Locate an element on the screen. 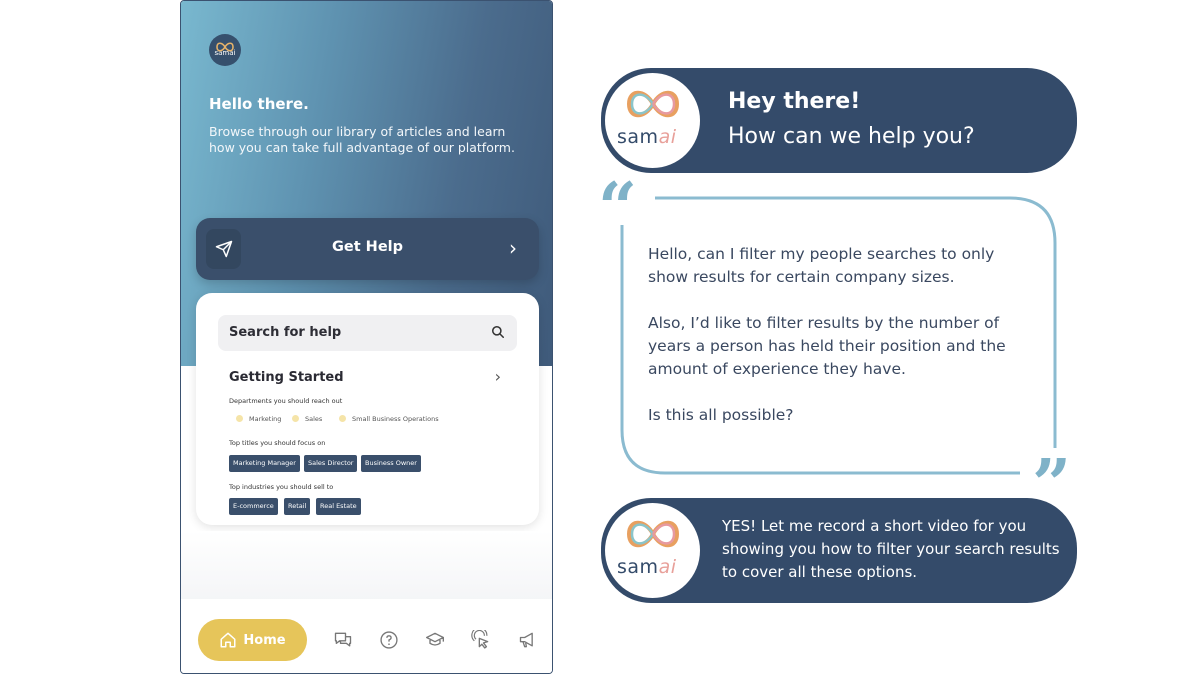 This screenshot has height=675, width=1200. departments-label: Departments you should reach out is located at coordinates (286, 401).